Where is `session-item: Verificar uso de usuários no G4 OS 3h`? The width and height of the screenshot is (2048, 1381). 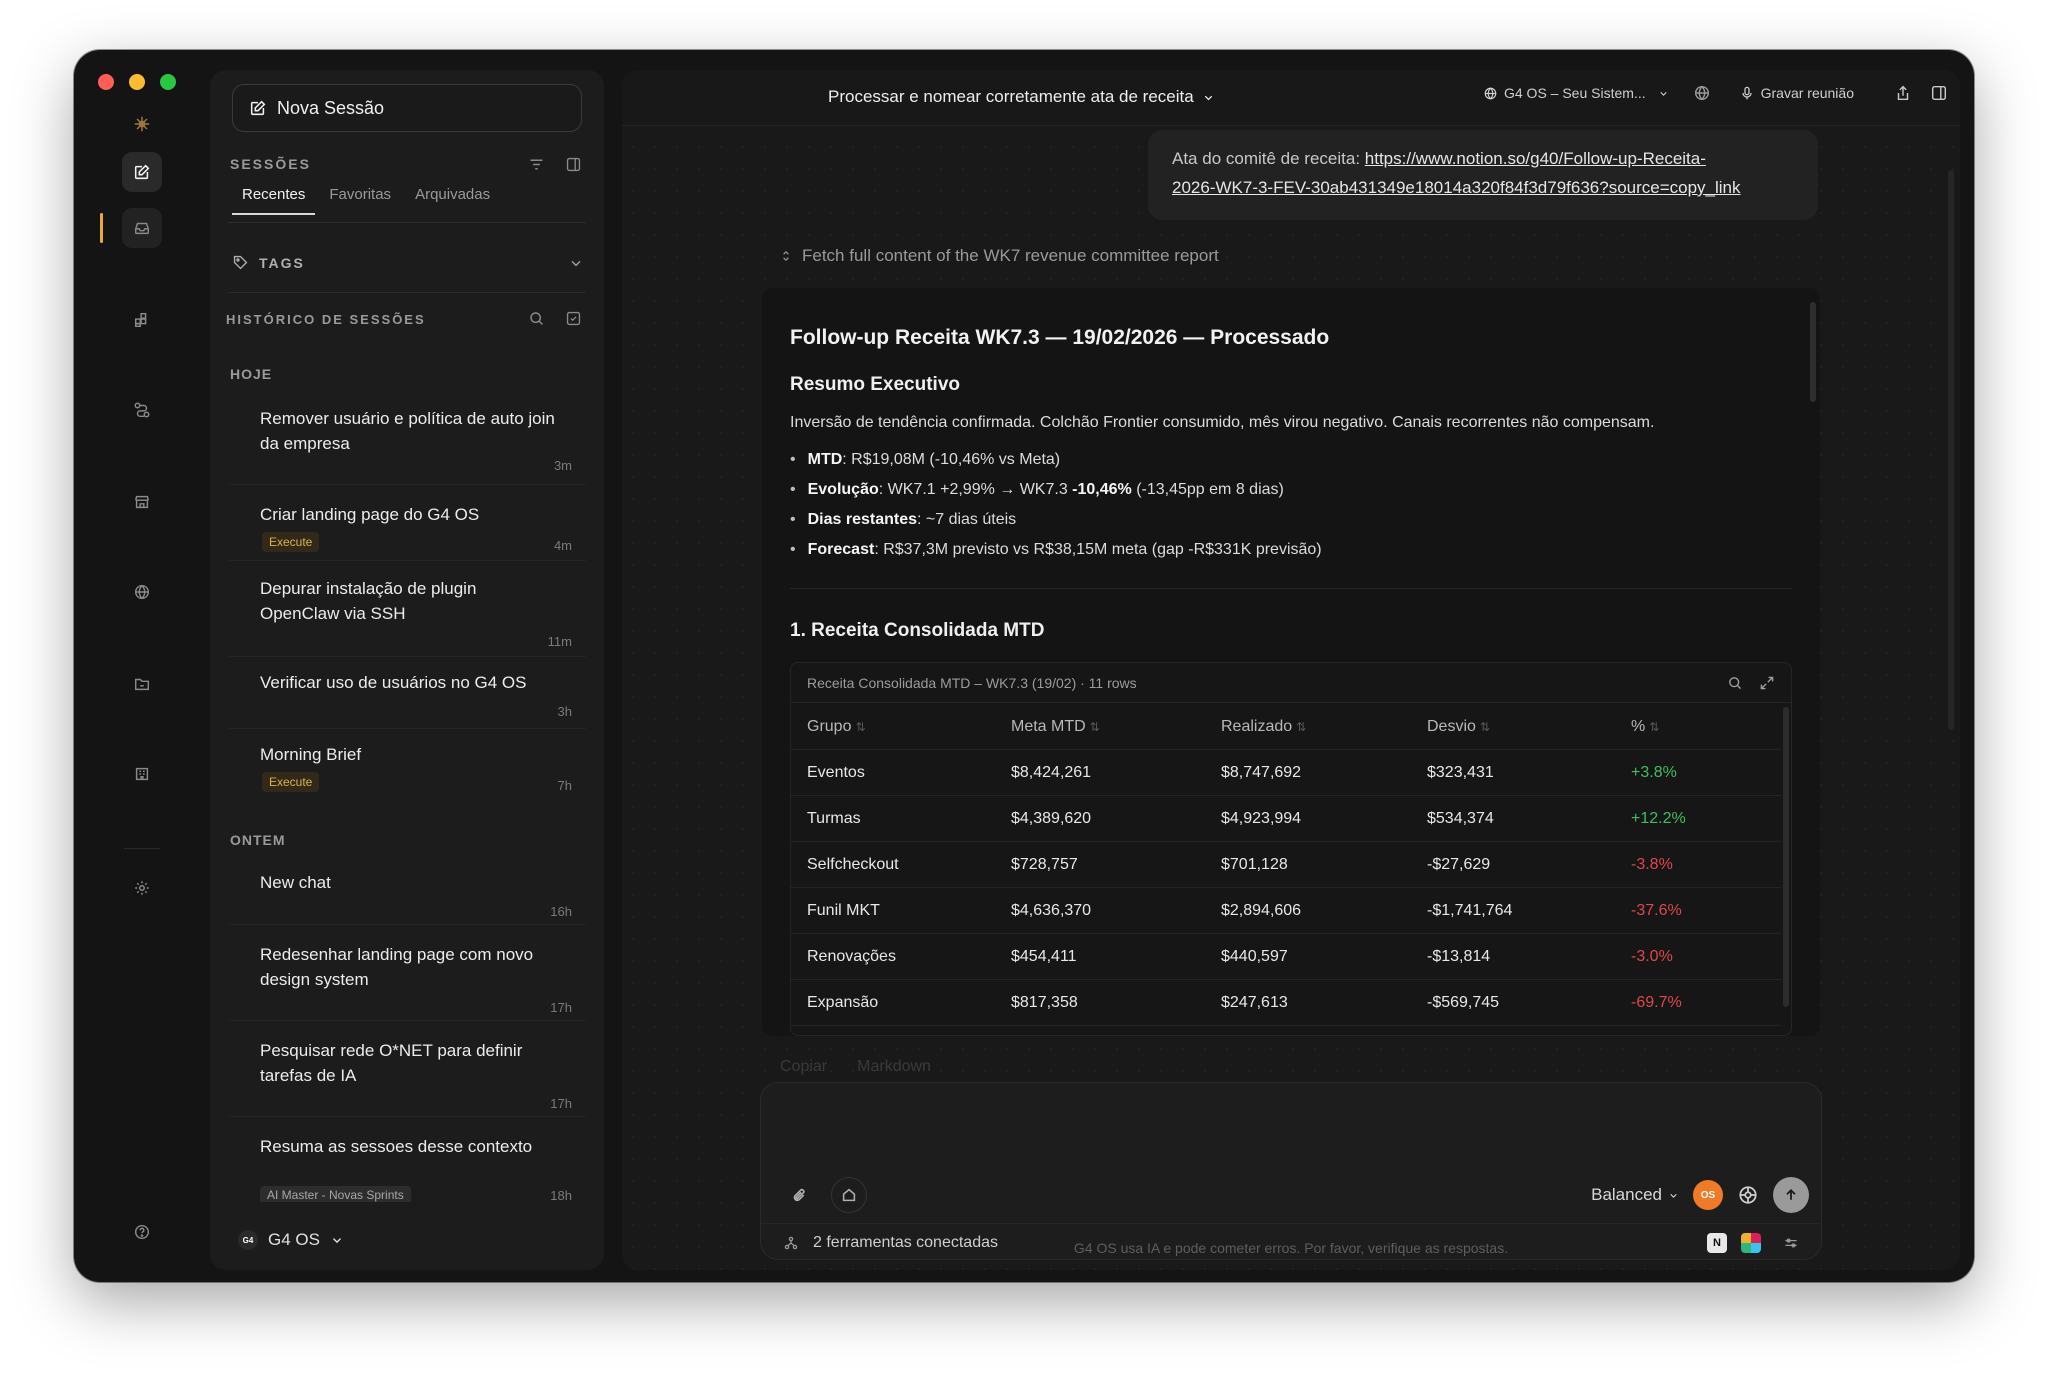 session-item: Verificar uso de usuários no G4 OS 3h is located at coordinates (406, 692).